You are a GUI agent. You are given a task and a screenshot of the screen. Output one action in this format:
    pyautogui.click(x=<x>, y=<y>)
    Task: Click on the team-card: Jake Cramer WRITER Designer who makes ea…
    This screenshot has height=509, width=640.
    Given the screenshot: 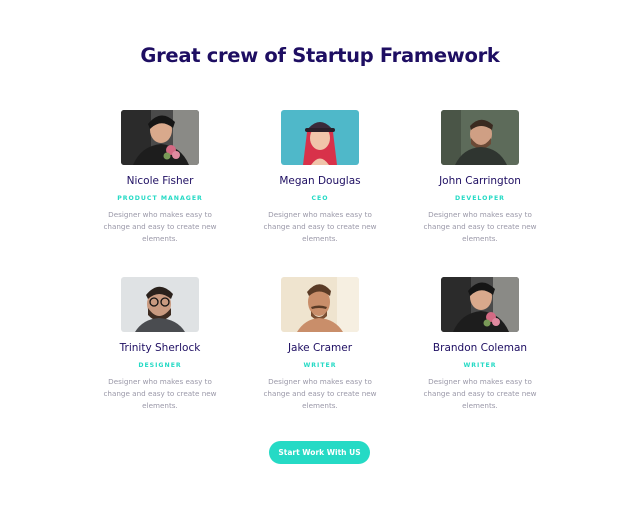 What is the action you would take?
    pyautogui.click(x=320, y=349)
    